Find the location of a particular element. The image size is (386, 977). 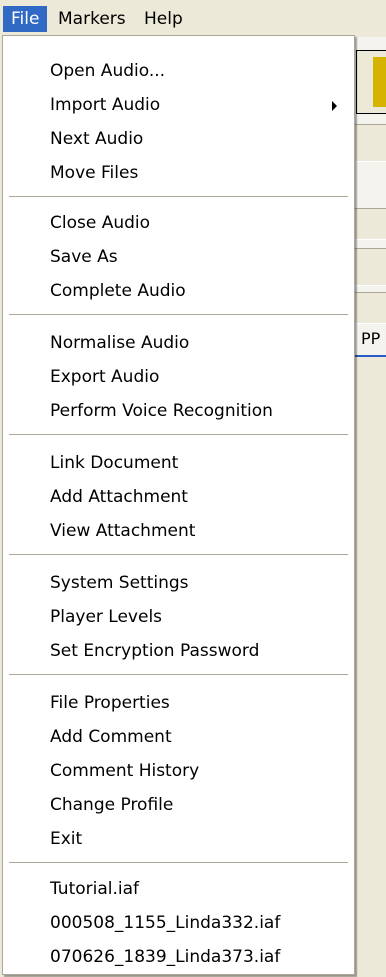

menu-item-system-settings: System Settings is located at coordinates (178, 583).